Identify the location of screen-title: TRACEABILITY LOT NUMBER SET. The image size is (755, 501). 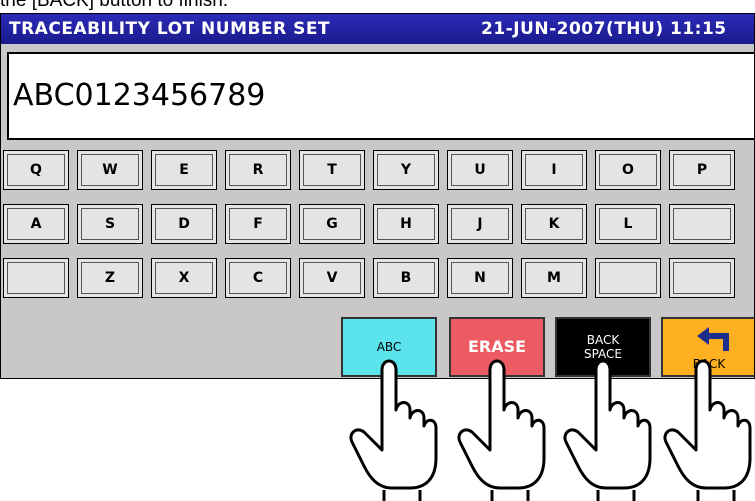
(170, 29).